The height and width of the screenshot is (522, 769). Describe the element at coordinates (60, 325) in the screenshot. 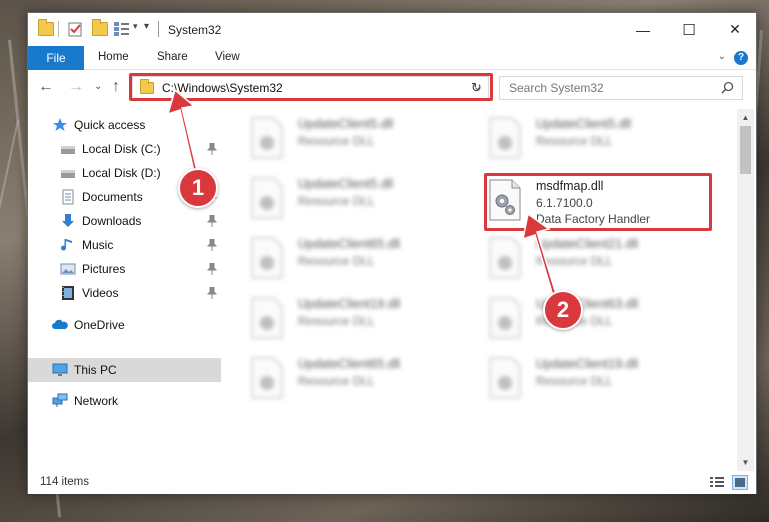

I see `cloud-icon` at that location.